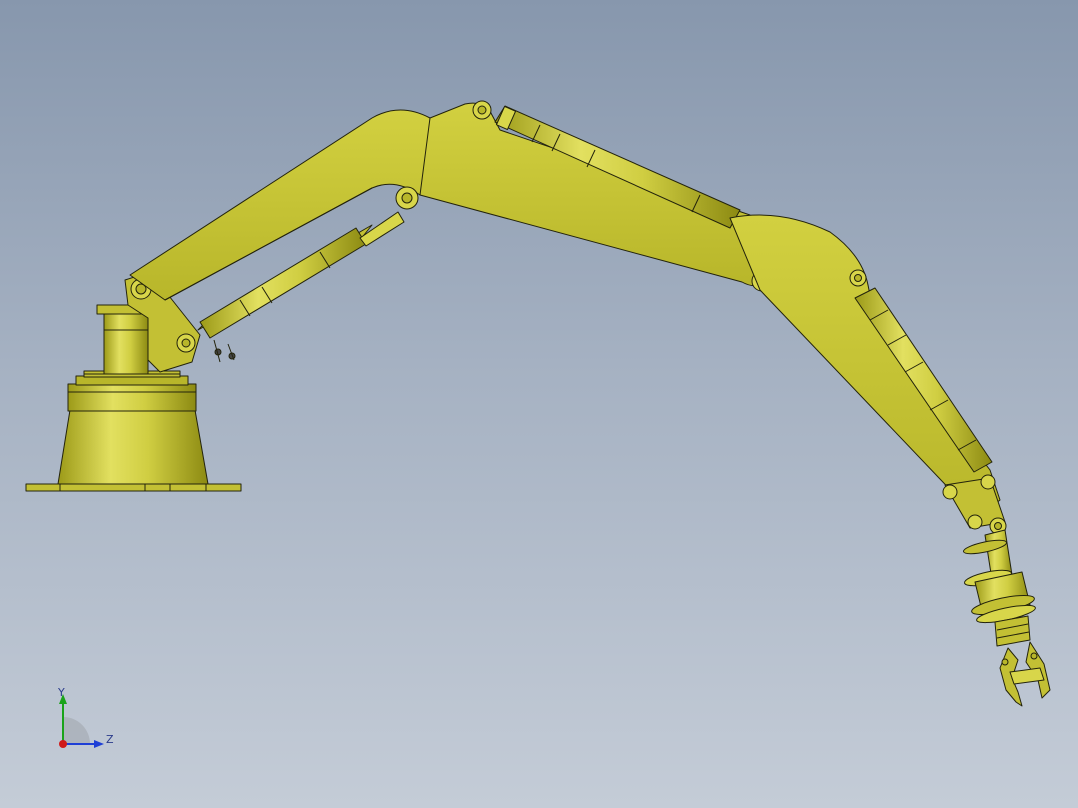  I want to click on z-axis-label: Z, so click(110, 739).